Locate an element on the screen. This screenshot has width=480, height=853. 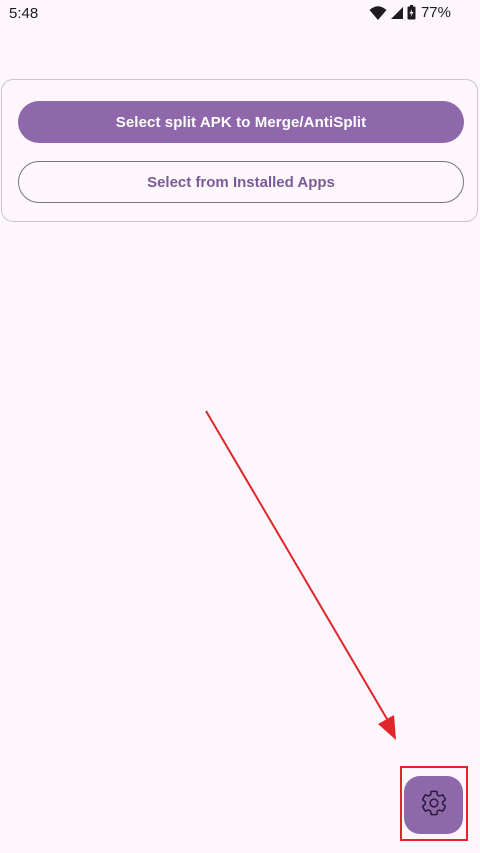
battery-icon is located at coordinates (411, 12).